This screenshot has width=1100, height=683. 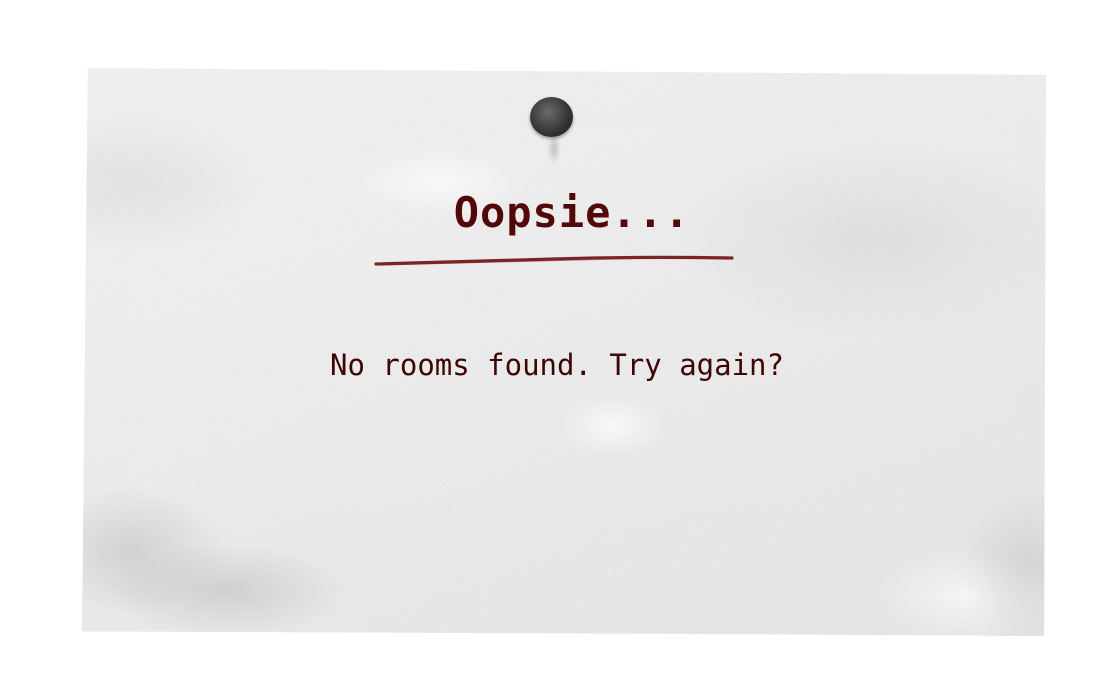 What do you see at coordinates (551, 117) in the screenshot?
I see `push-pin-icon` at bounding box center [551, 117].